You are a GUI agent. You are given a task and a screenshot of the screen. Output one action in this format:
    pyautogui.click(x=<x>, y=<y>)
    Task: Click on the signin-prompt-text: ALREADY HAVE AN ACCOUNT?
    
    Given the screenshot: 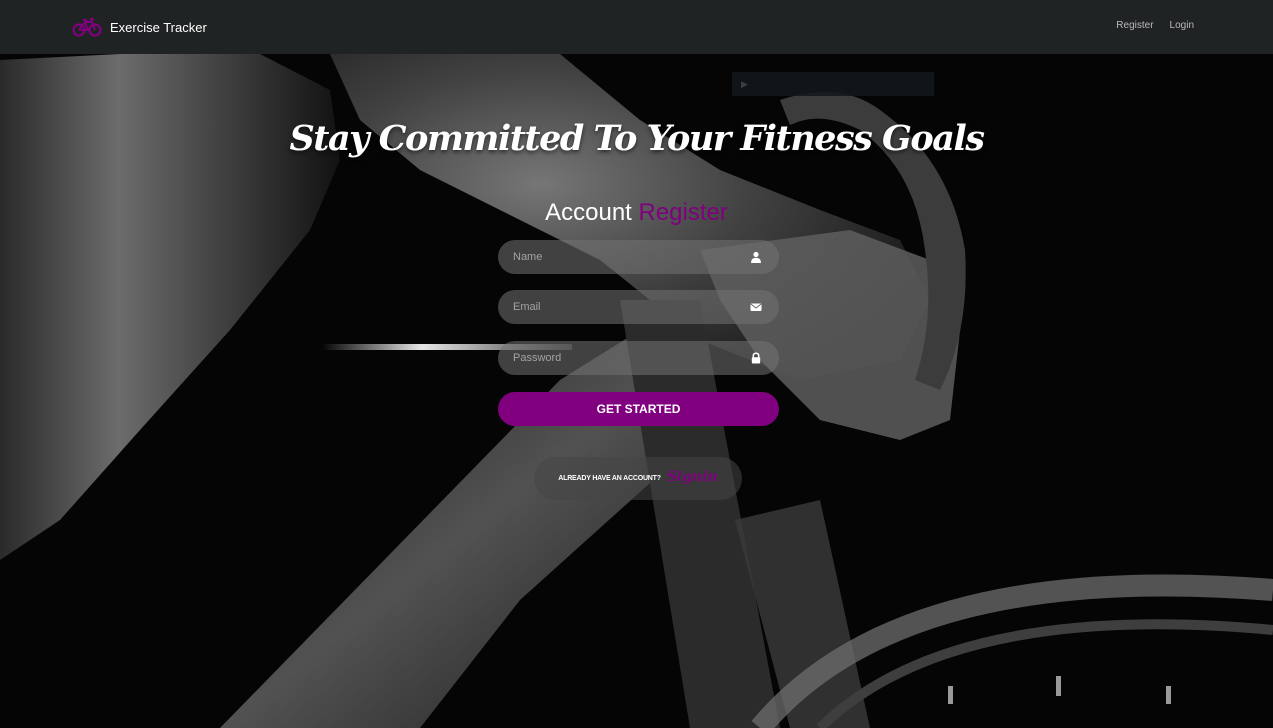 What is the action you would take?
    pyautogui.click(x=609, y=478)
    